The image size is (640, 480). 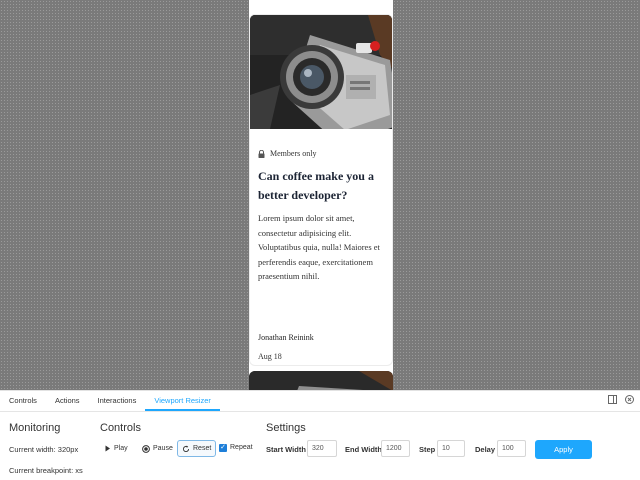 I want to click on members-badge: Members only, so click(x=287, y=153).